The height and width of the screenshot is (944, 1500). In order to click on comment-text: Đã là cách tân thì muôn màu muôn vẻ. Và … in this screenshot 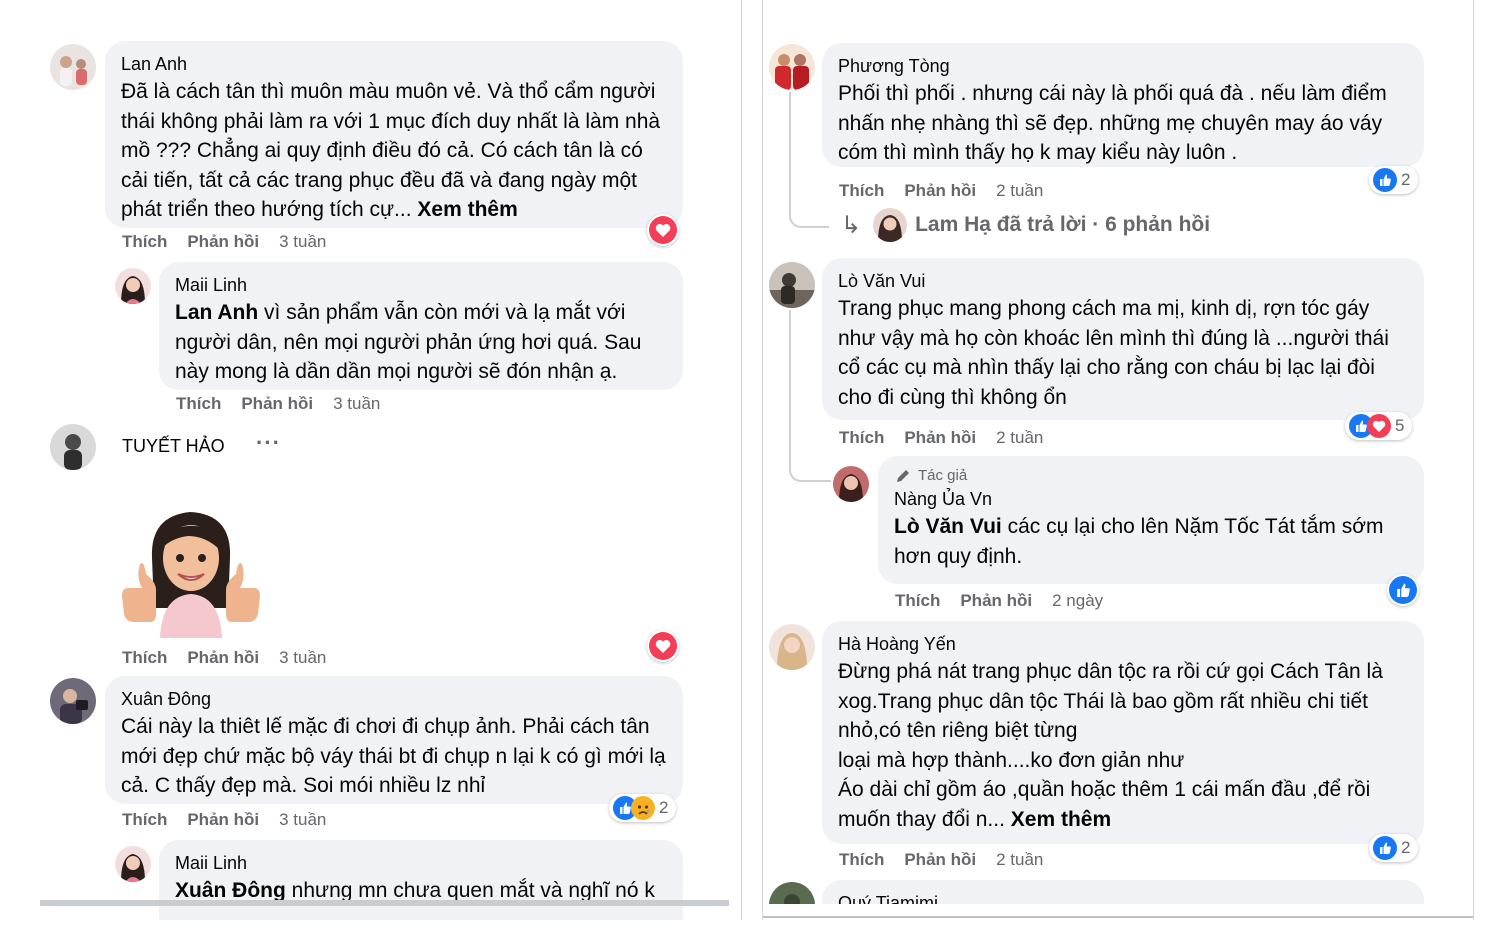, I will do `click(391, 150)`.